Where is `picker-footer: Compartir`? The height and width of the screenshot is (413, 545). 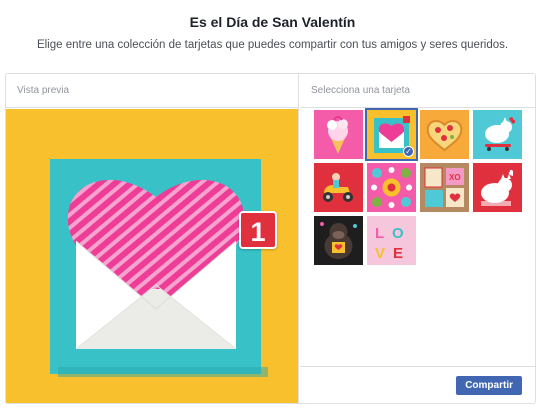
picker-footer: Compartir is located at coordinates (417, 384).